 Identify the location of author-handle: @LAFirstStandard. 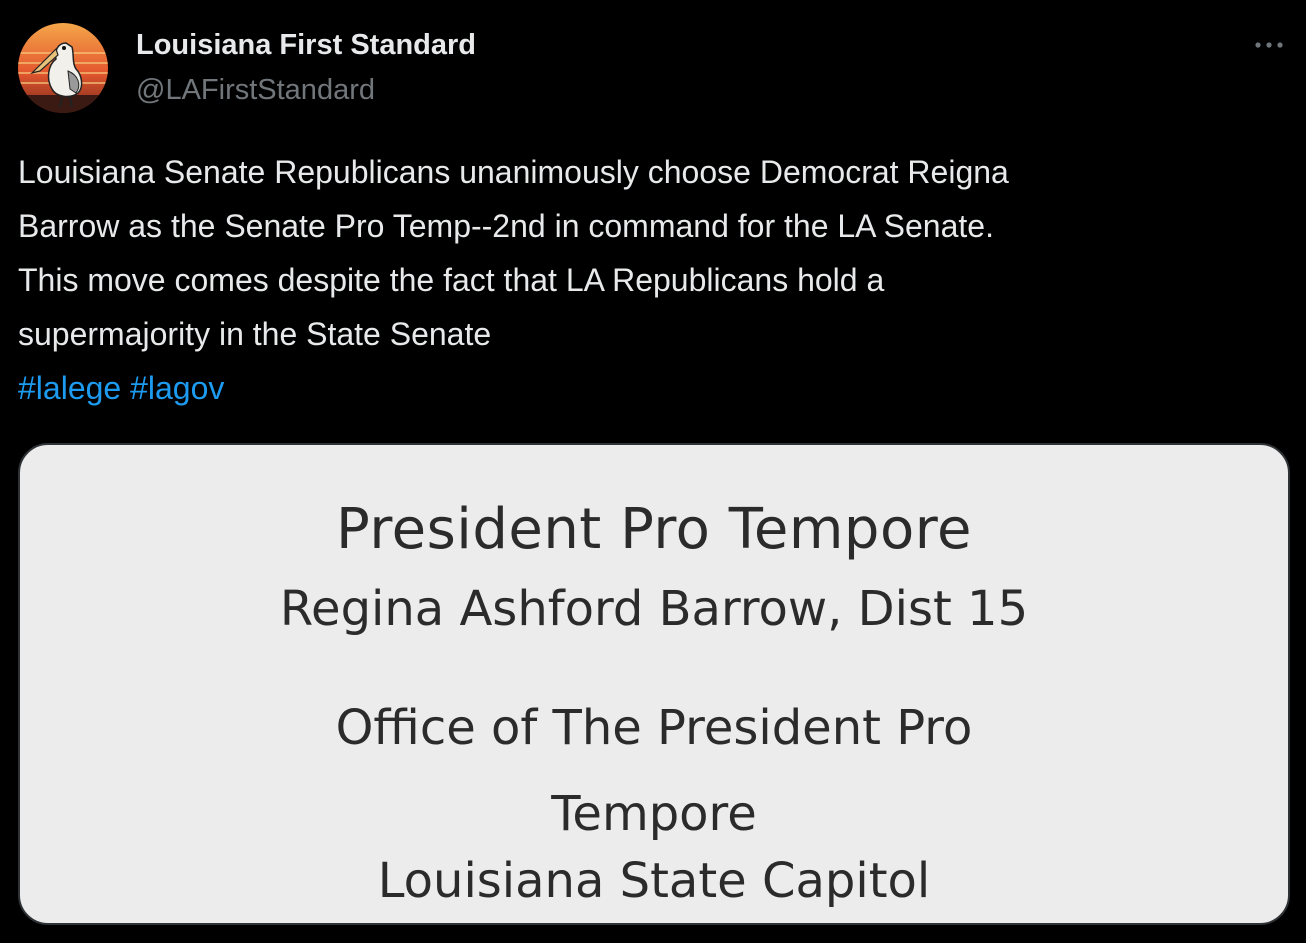
(306, 90).